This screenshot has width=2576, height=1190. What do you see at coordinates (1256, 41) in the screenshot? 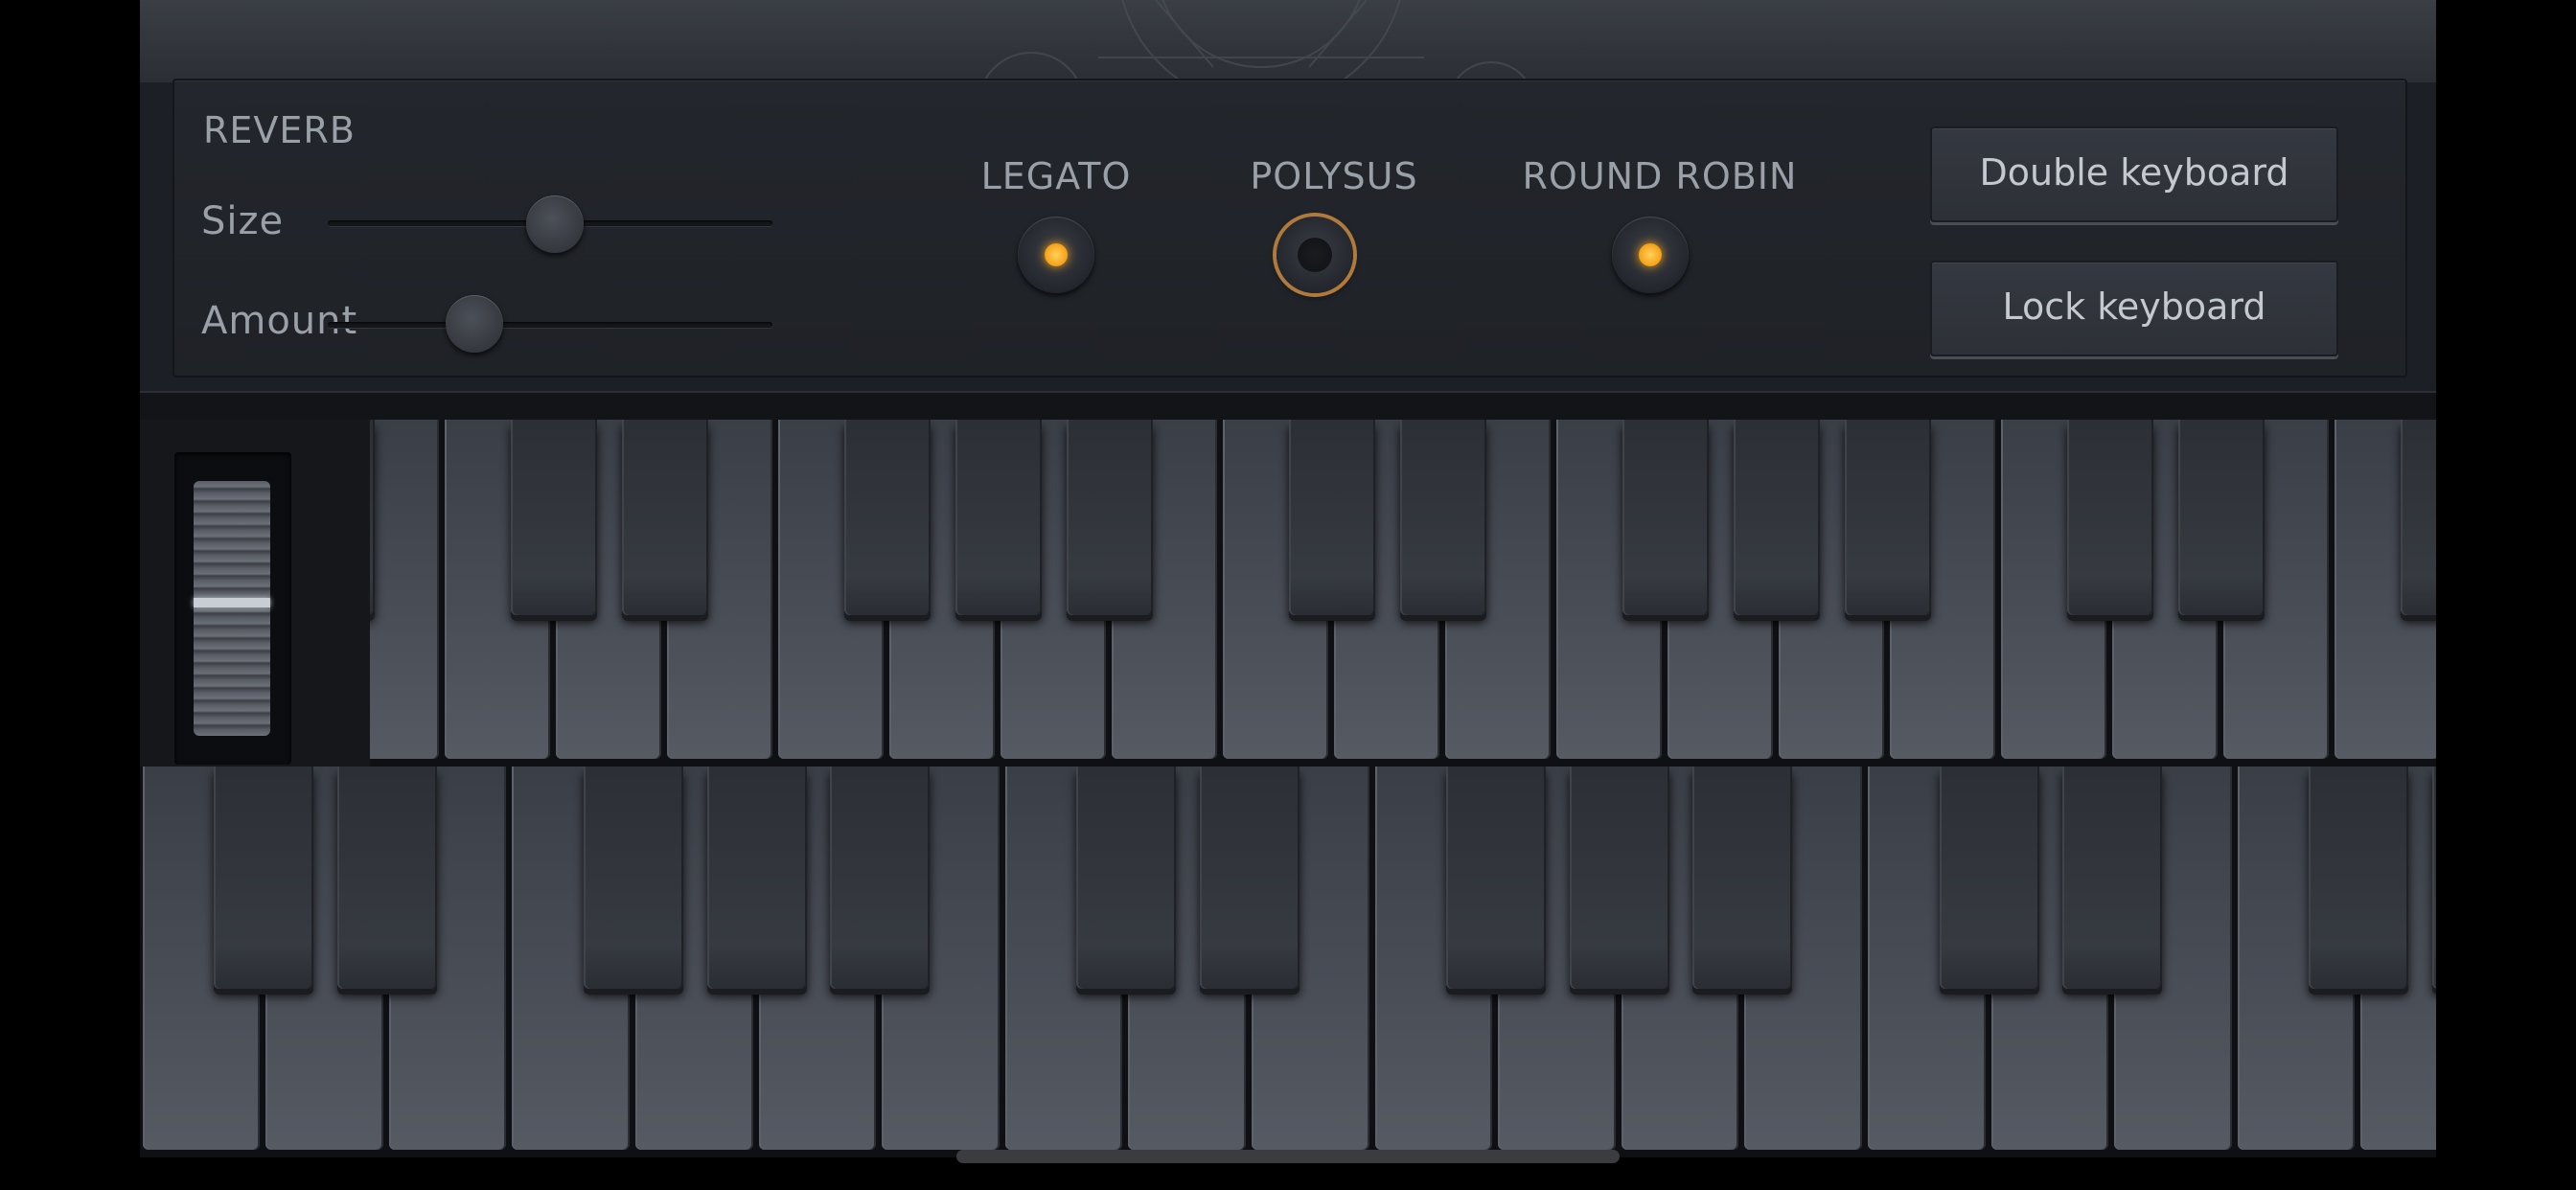
I see `artwork-ornament` at bounding box center [1256, 41].